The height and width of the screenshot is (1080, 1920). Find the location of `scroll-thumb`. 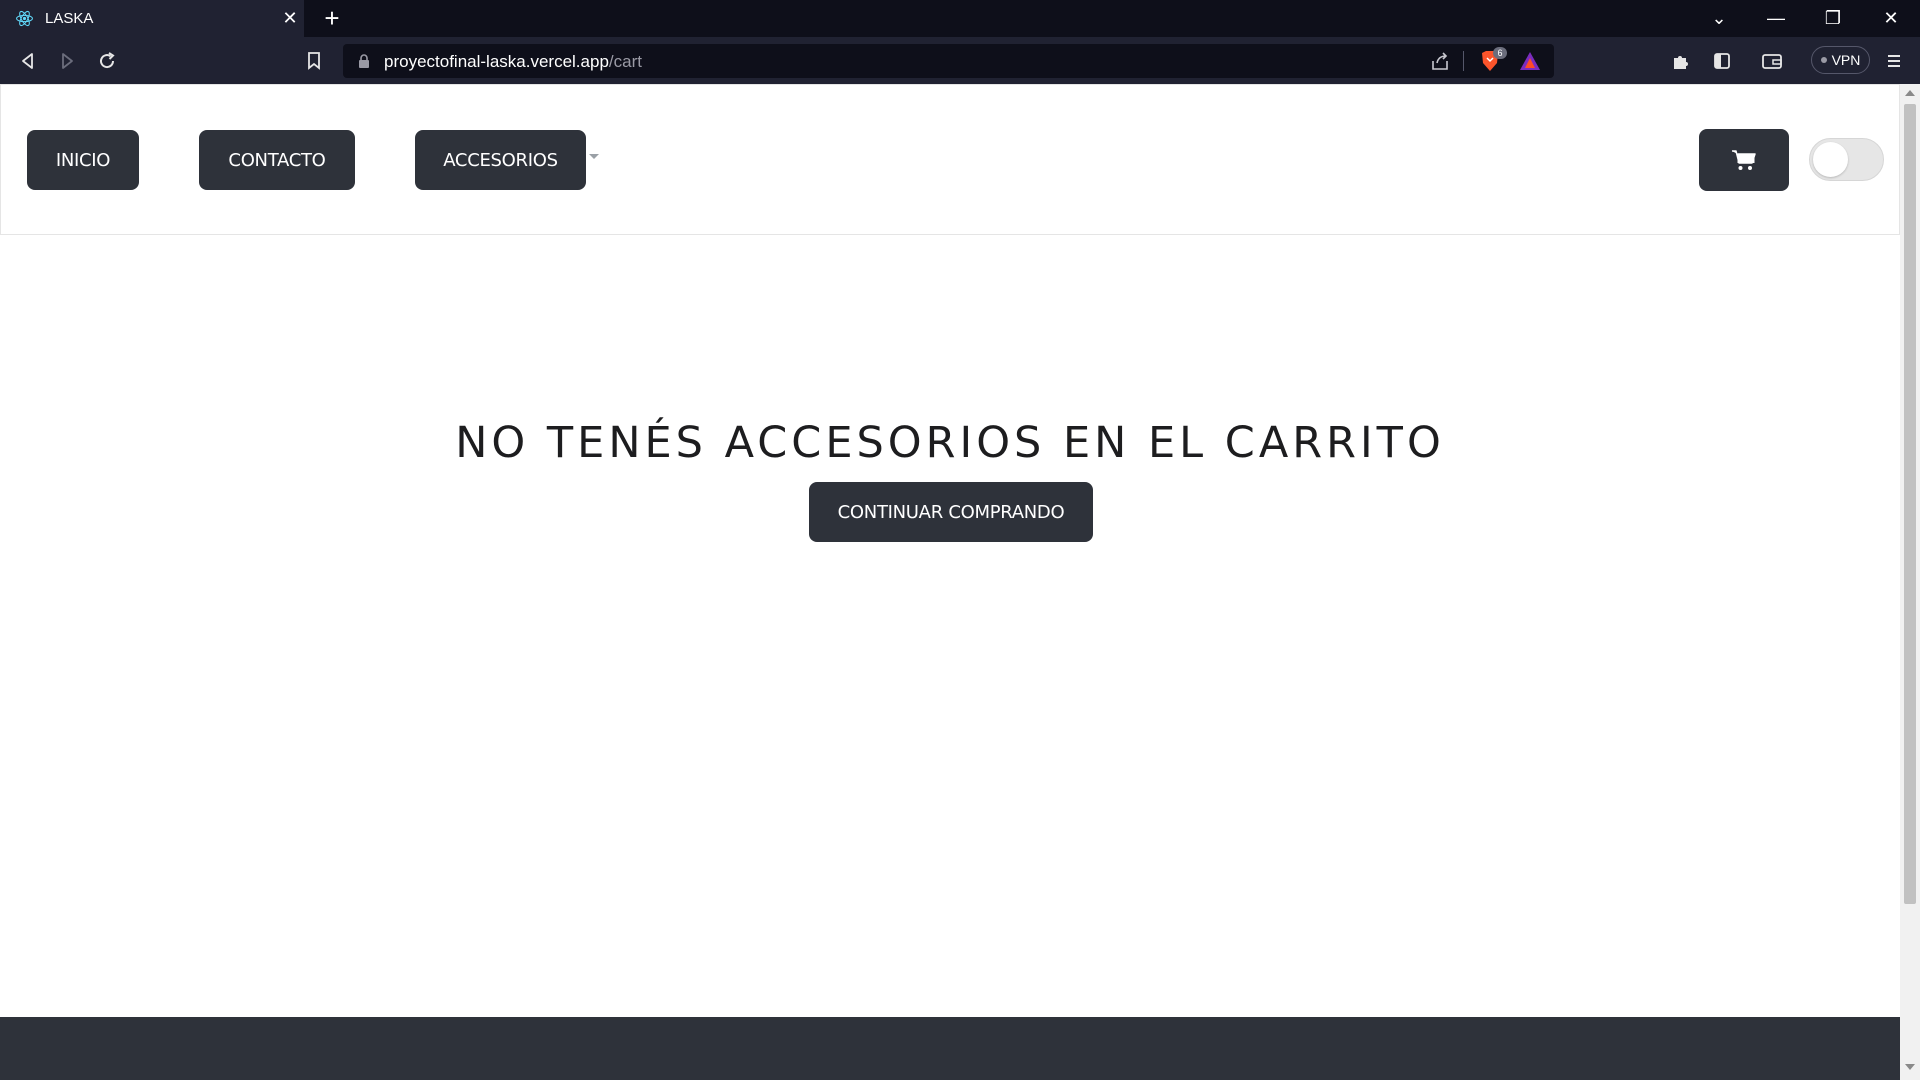

scroll-thumb is located at coordinates (1910, 504).